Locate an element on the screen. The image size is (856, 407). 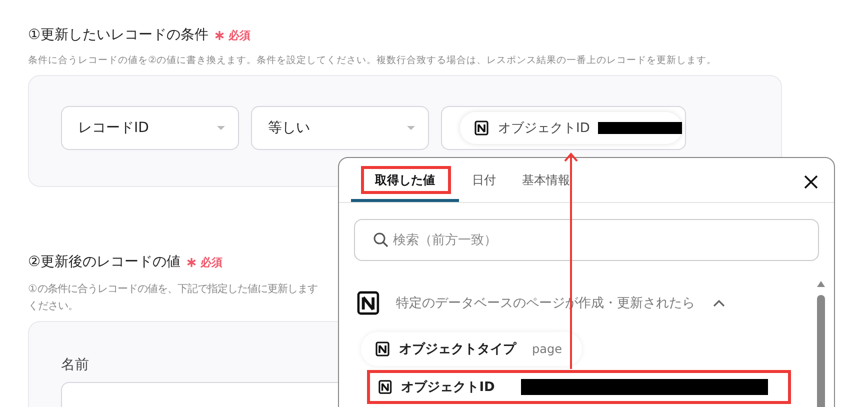
search-box: 検索（前方一致） is located at coordinates (586, 240).